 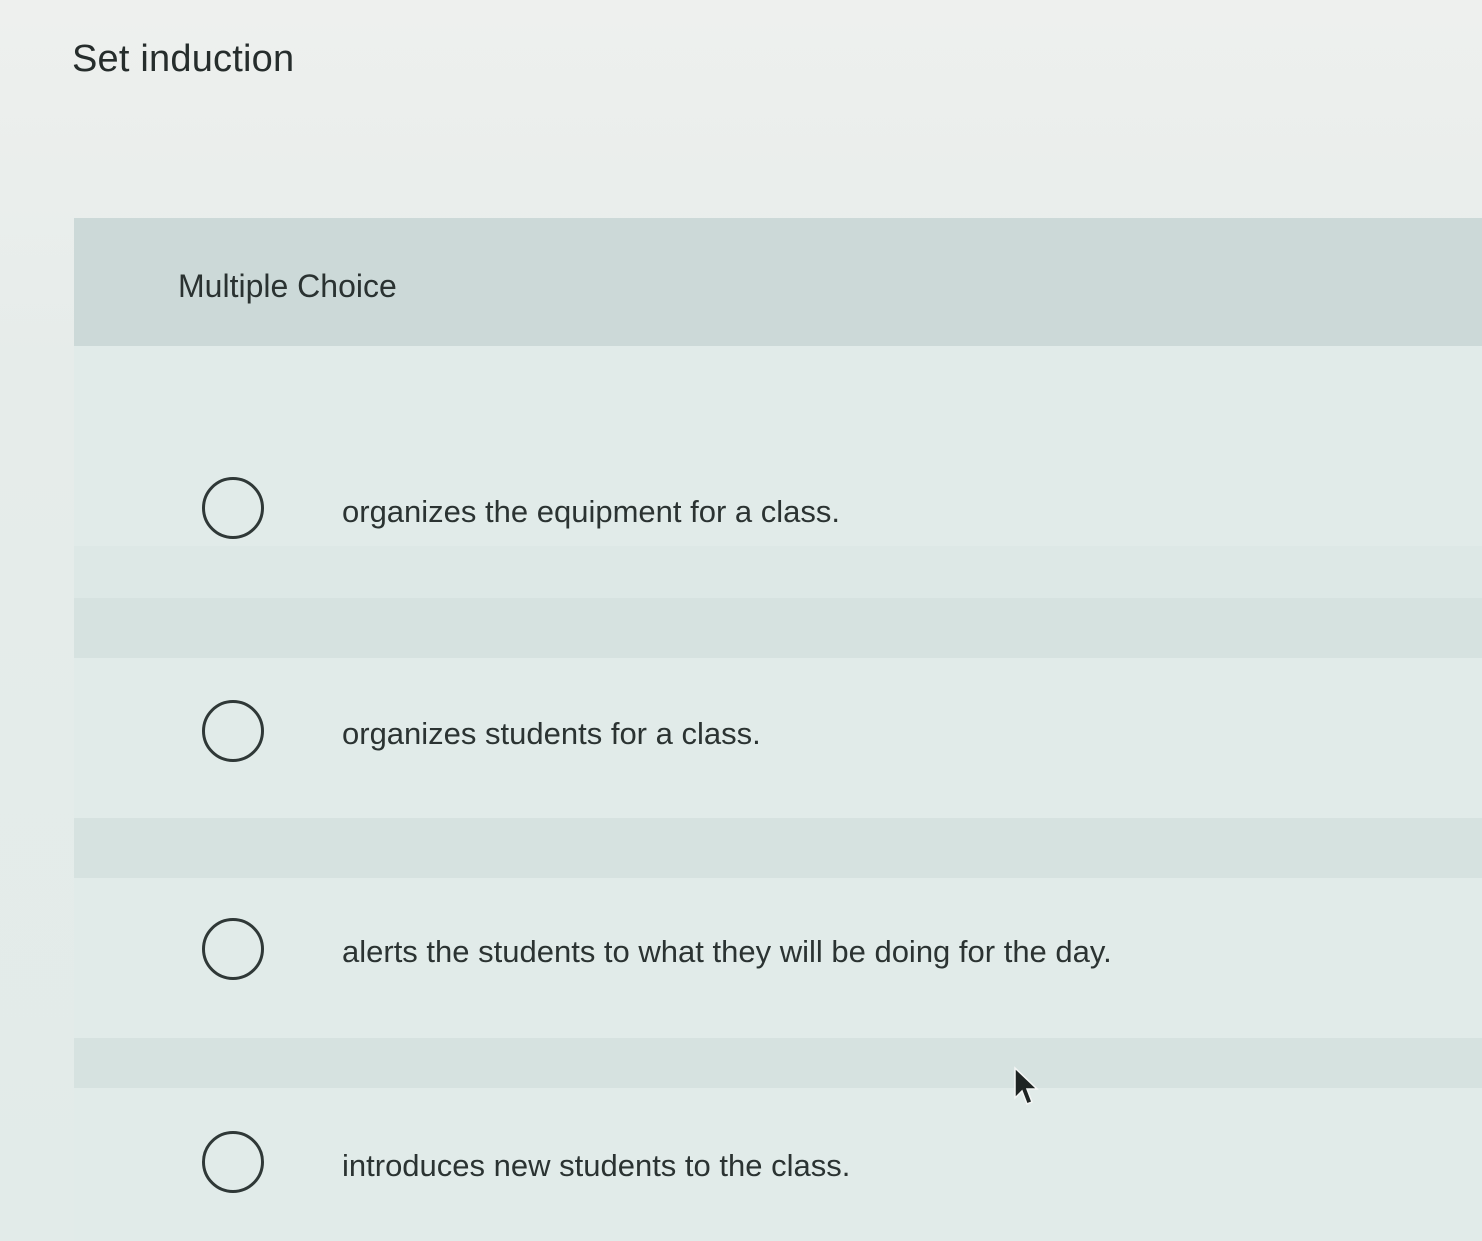 What do you see at coordinates (287, 286) in the screenshot?
I see `question-type-label: Multiple Choice` at bounding box center [287, 286].